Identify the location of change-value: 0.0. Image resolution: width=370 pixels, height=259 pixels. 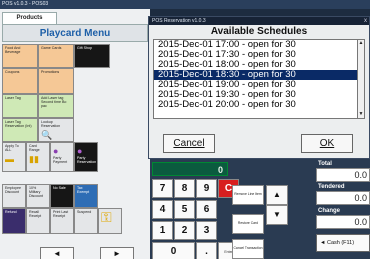
(343, 222).